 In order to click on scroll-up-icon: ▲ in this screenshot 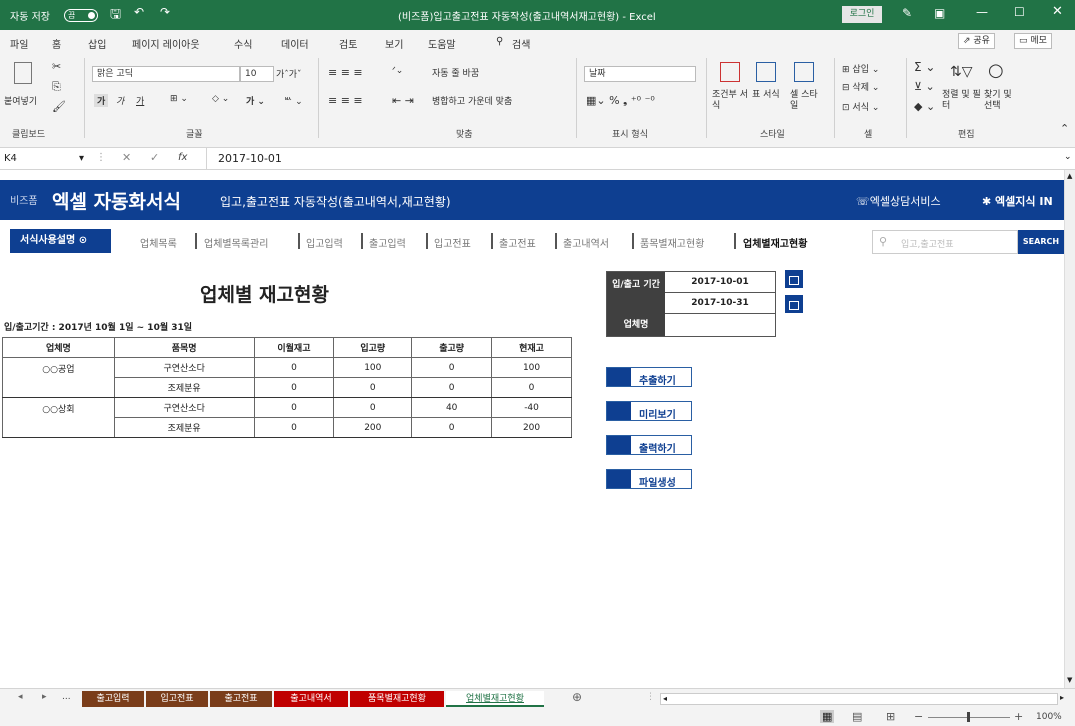, I will do `click(1069, 176)`.